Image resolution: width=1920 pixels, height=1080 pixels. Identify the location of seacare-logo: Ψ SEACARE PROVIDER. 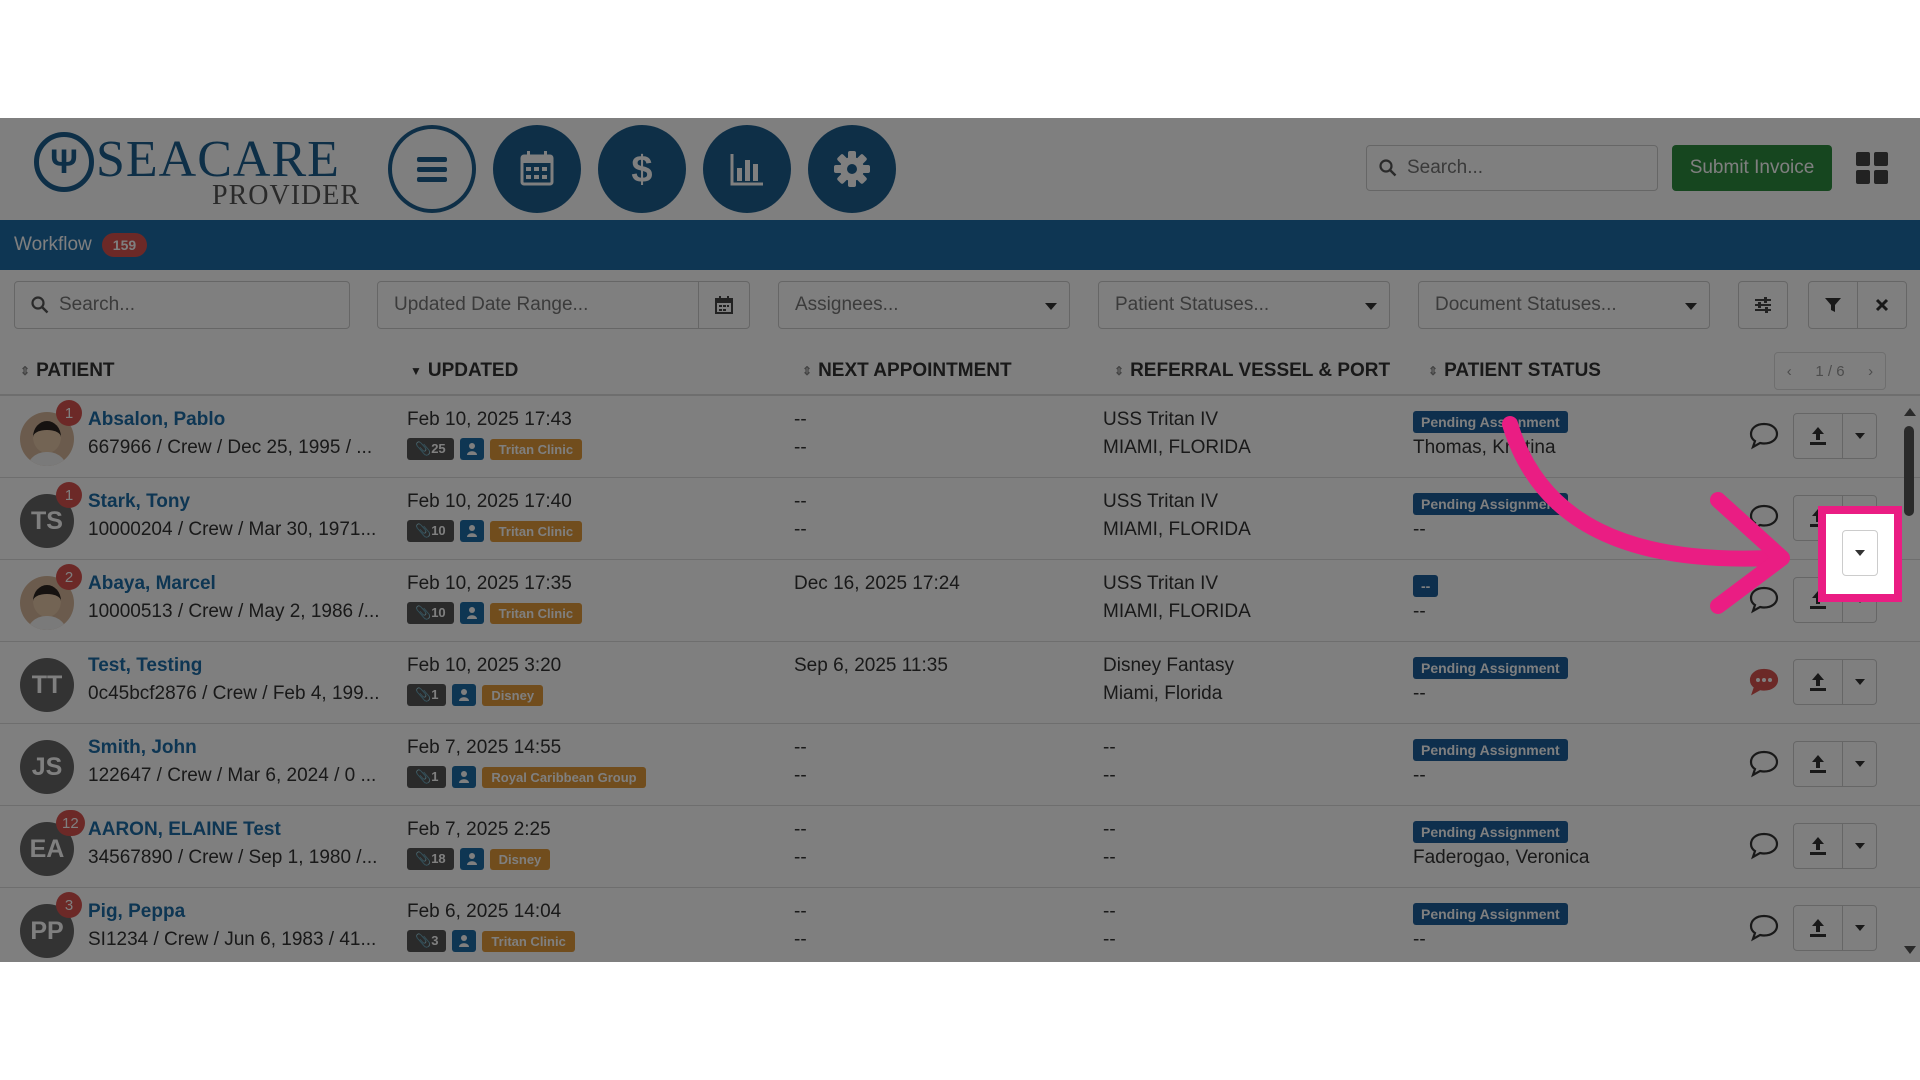
(196, 170).